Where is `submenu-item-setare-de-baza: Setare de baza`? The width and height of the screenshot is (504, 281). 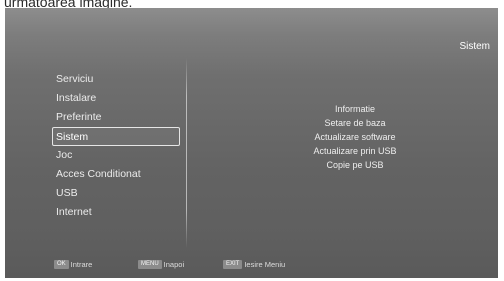 submenu-item-setare-de-baza: Setare de baza is located at coordinates (355, 123).